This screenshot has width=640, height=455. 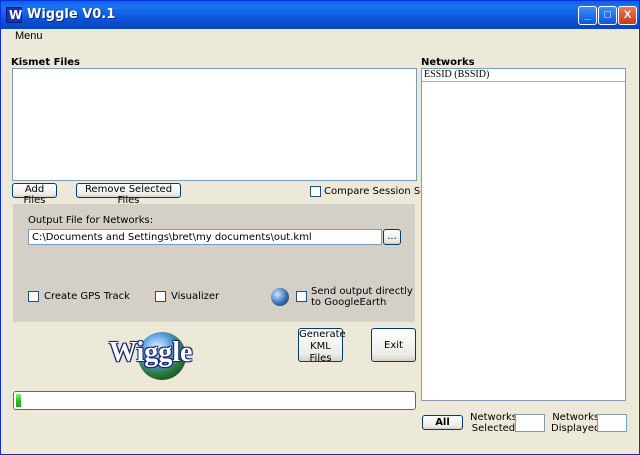 I want to click on add-files-button: Add Files, so click(x=34, y=194).